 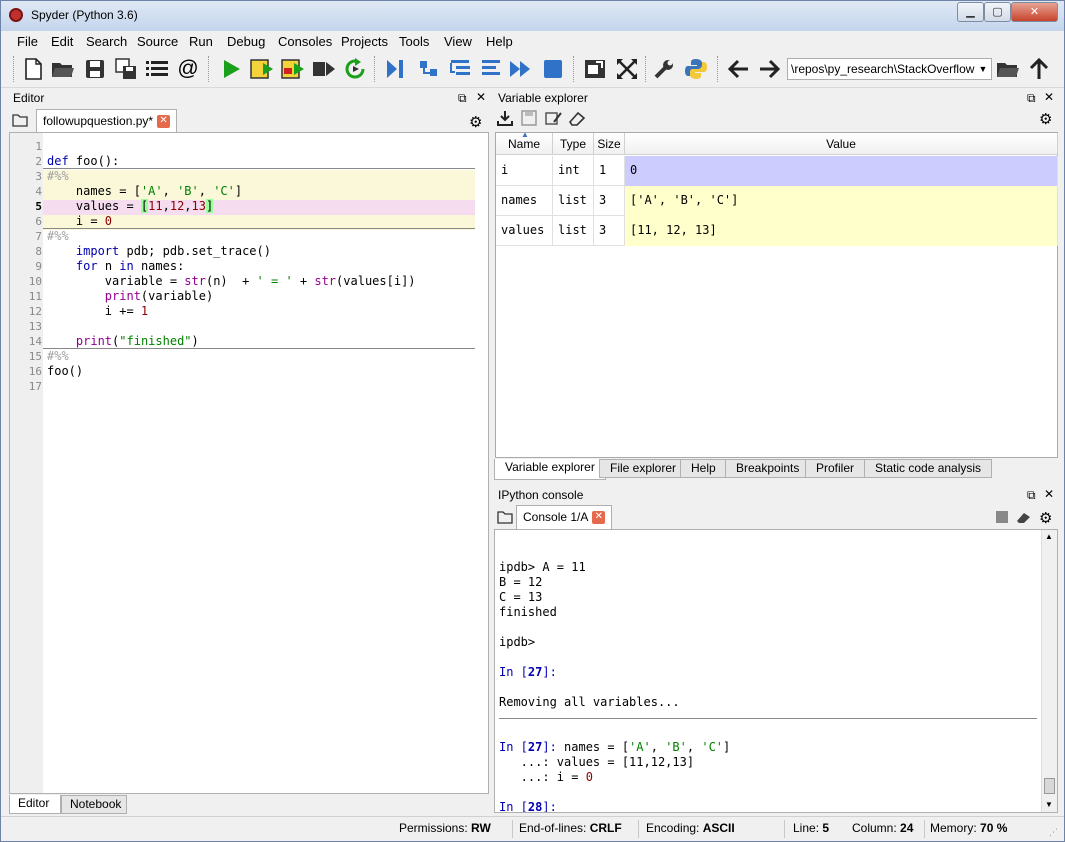 I want to click on editor-tab-bar: followupquestion.py* ✕ ⚙, so click(x=249, y=121).